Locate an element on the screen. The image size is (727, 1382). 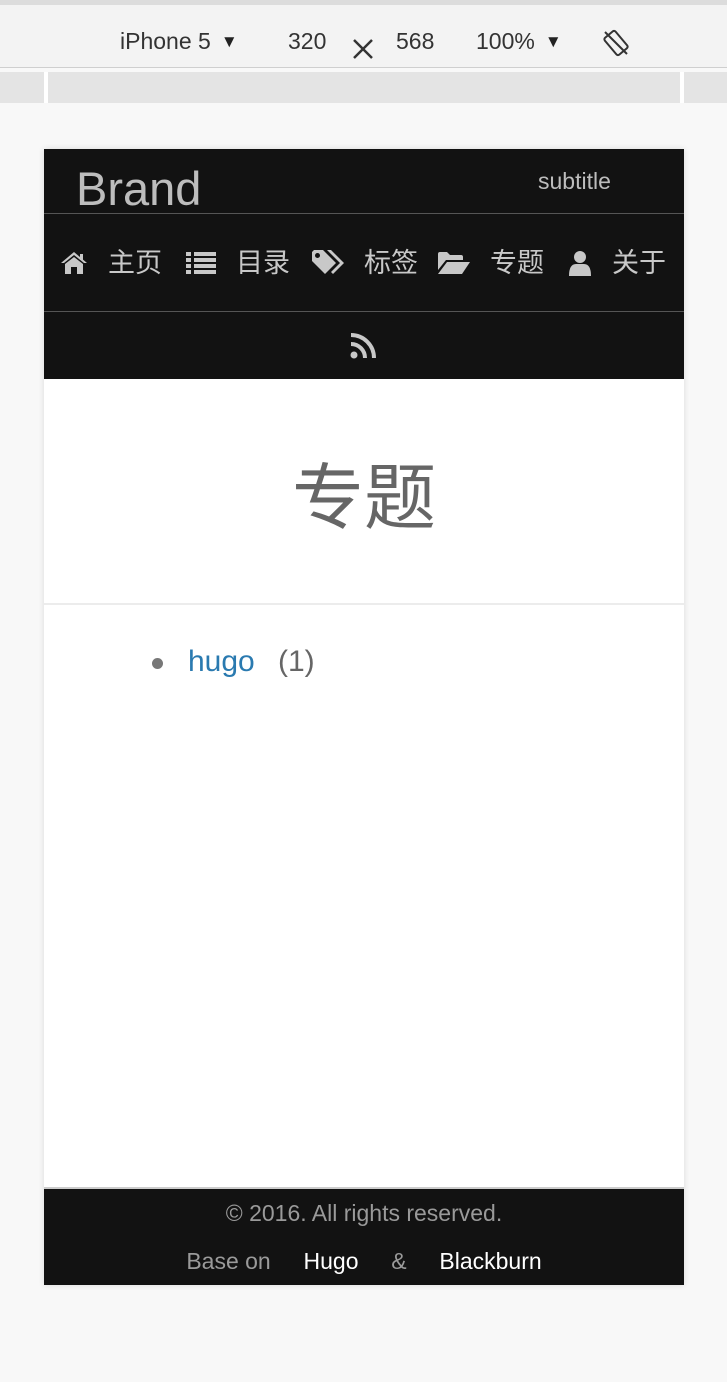
title-divider is located at coordinates (364, 604).